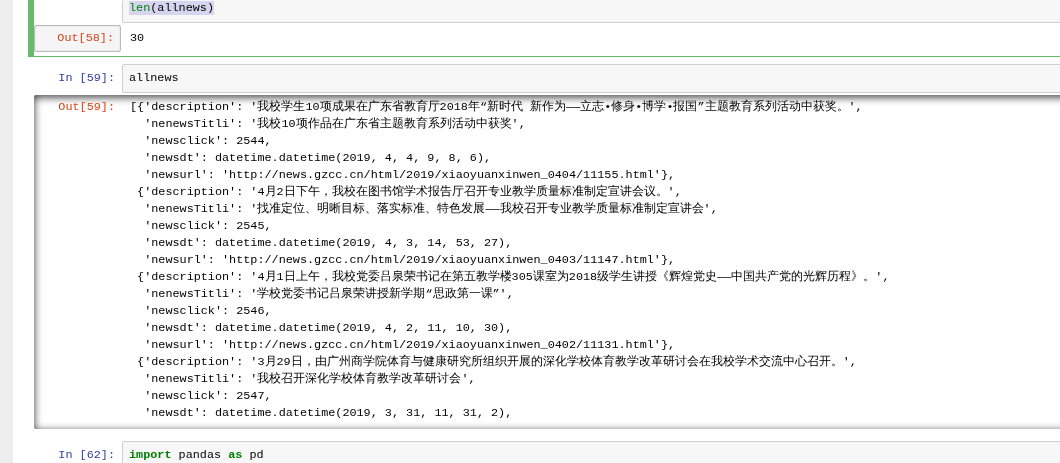 The height and width of the screenshot is (463, 1060). Describe the element at coordinates (544, 28) in the screenshot. I see `notebook-cell: len(allnews) Out[58]: 30` at that location.